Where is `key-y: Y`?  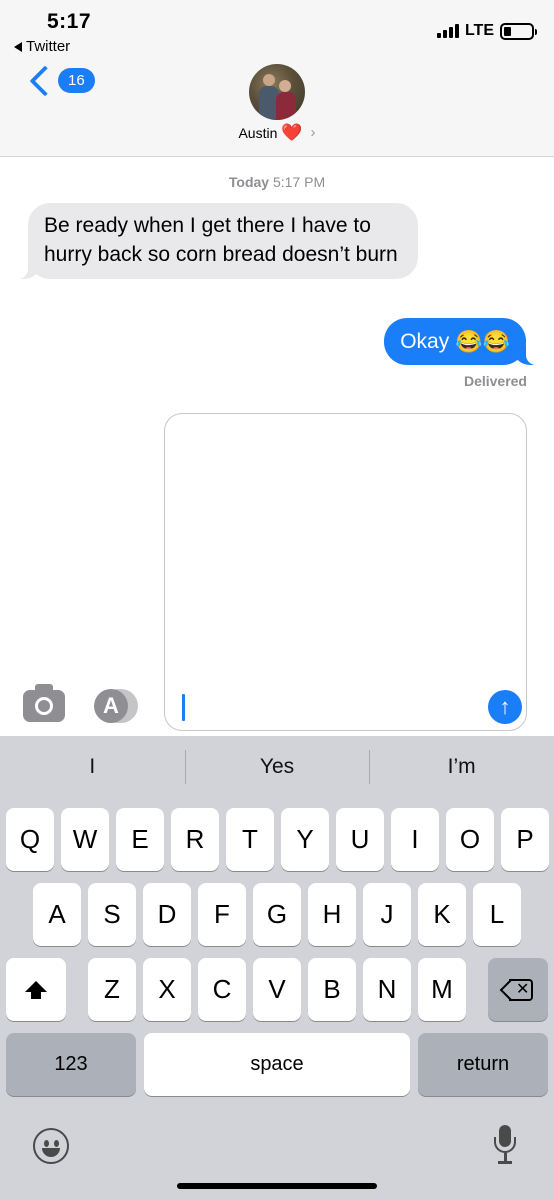
key-y: Y is located at coordinates (305, 839).